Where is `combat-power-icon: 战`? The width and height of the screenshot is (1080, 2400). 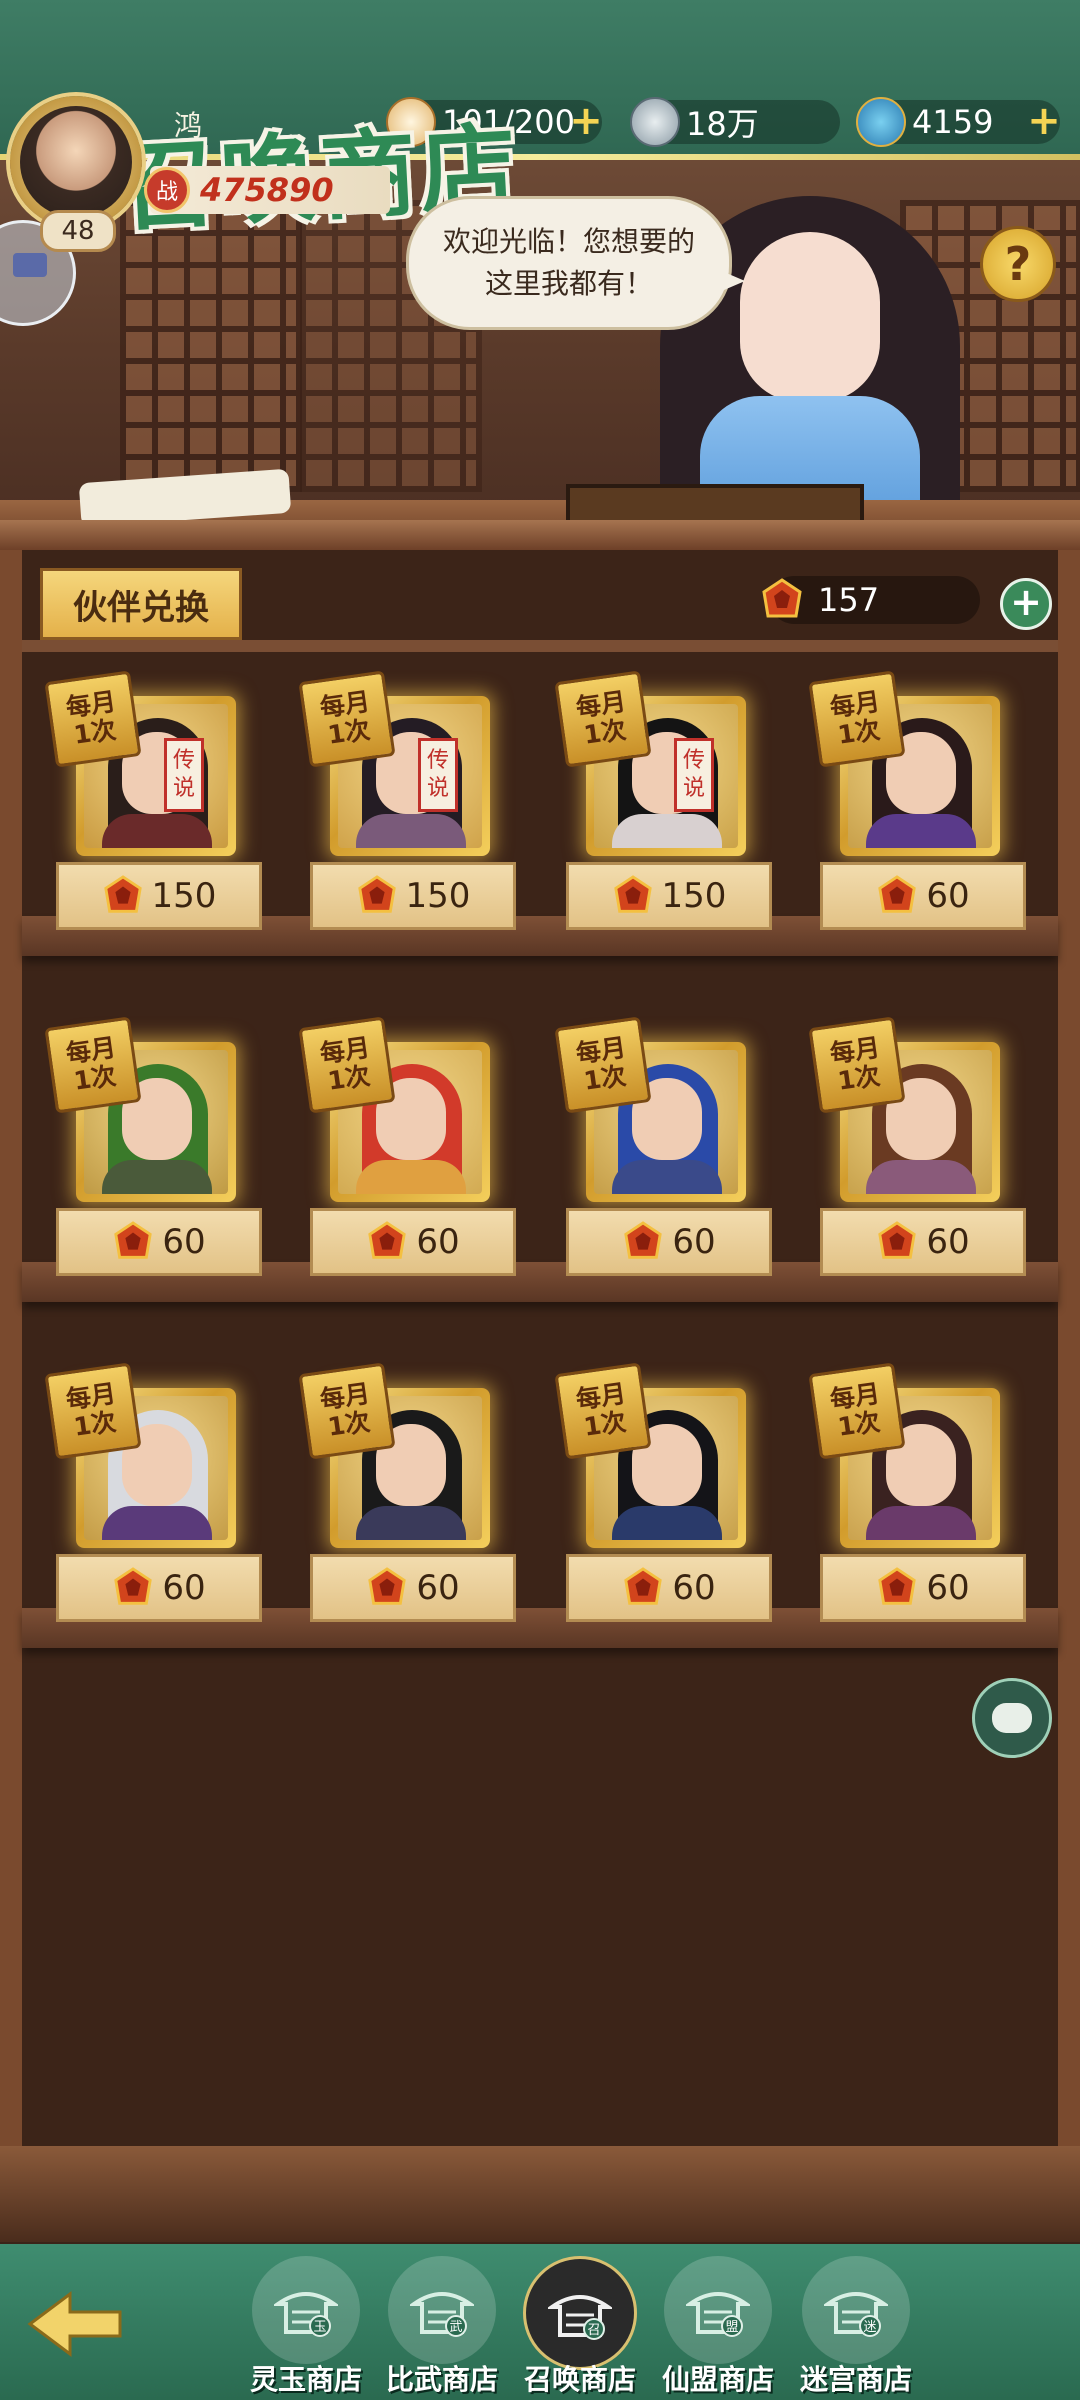
combat-power-icon: 战 is located at coordinates (167, 190).